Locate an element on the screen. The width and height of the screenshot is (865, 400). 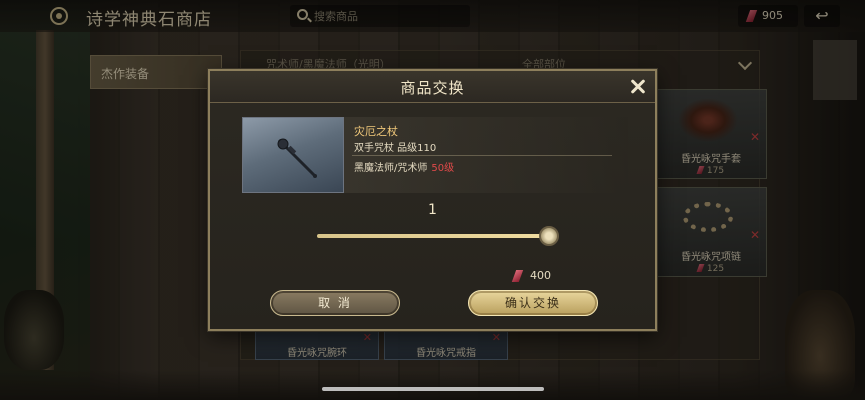
home-indicator is located at coordinates (433, 389).